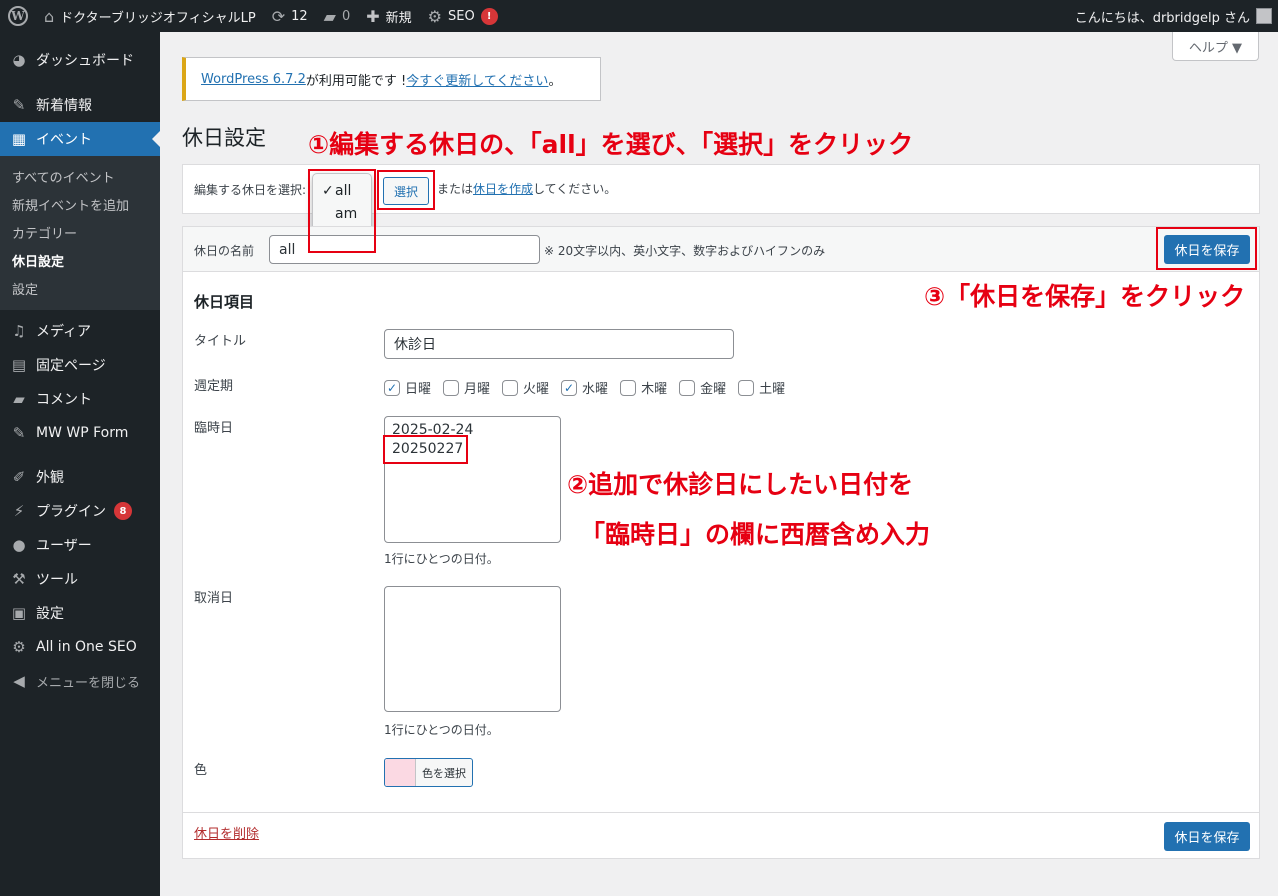  What do you see at coordinates (611, 144) in the screenshot?
I see `annotation-step1: ①編集する休日の、「all」を選び、「選択」をクリック` at bounding box center [611, 144].